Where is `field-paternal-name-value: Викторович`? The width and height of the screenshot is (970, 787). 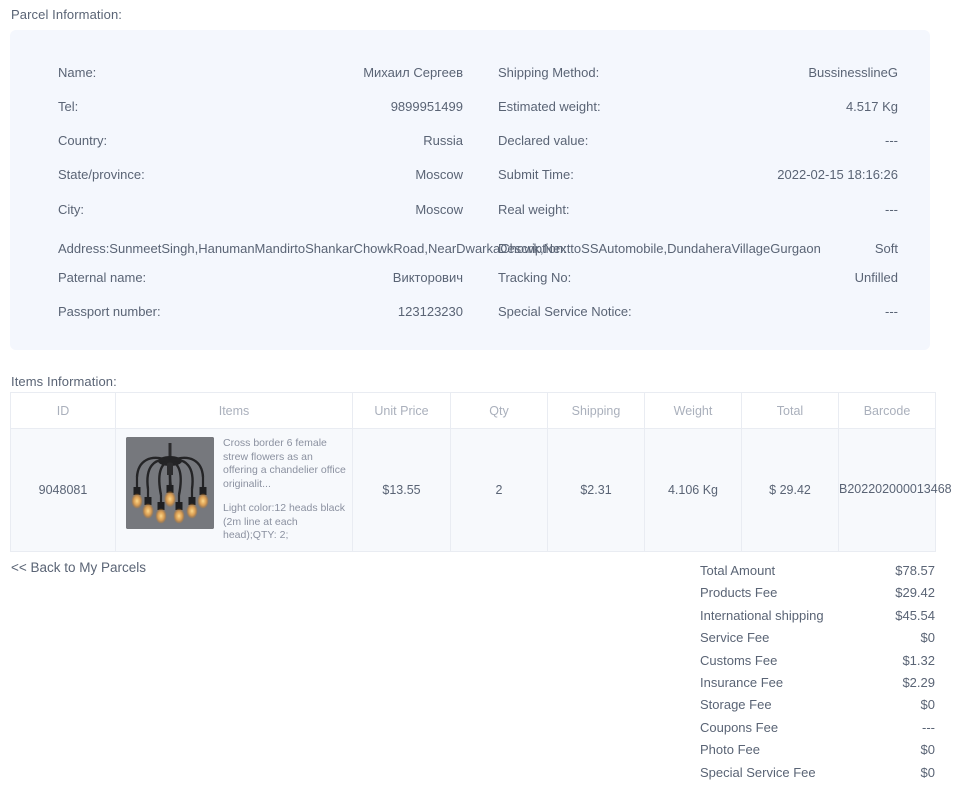 field-paternal-name-value: Викторович is located at coordinates (427, 277).